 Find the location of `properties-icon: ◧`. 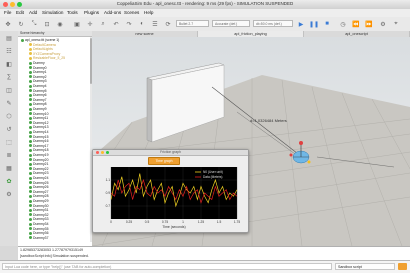

properties-icon: ◧ is located at coordinates (9, 64).